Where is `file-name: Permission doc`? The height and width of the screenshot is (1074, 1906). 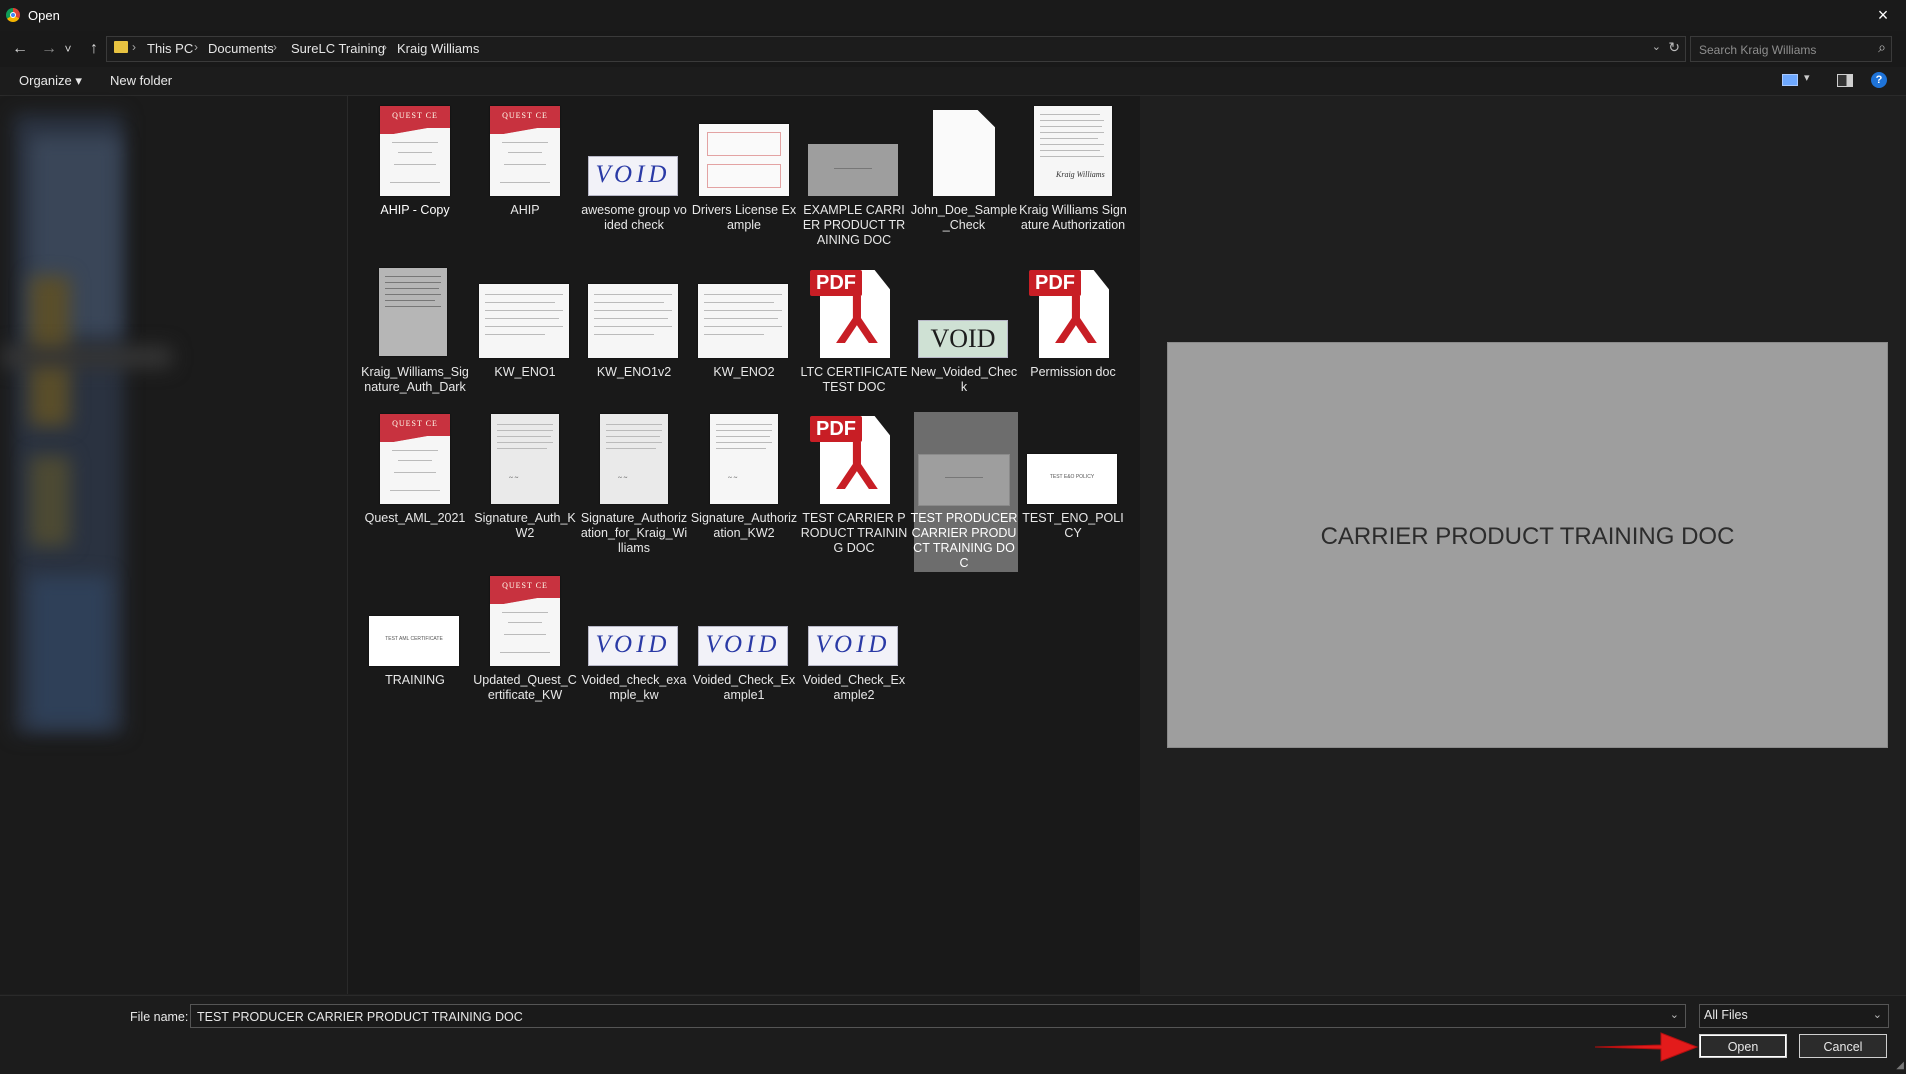 file-name: Permission doc is located at coordinates (1073, 372).